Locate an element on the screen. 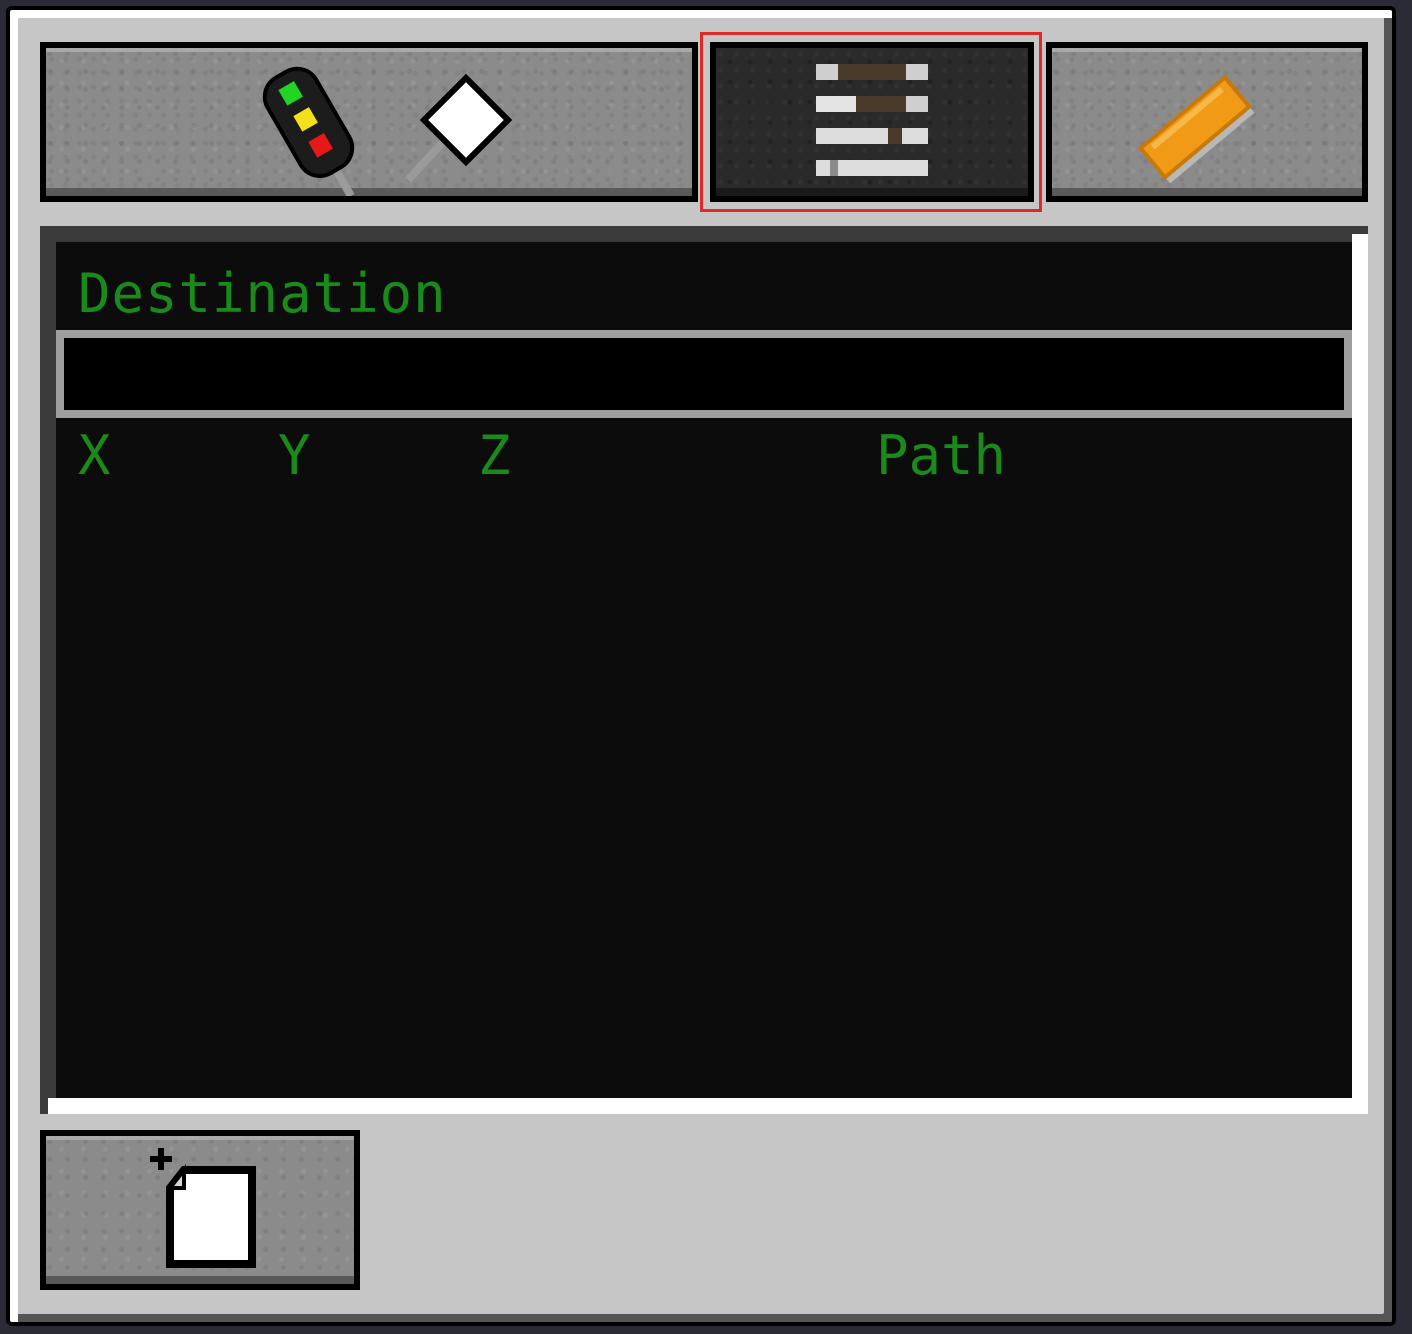  tab-schedule is located at coordinates (872, 122).